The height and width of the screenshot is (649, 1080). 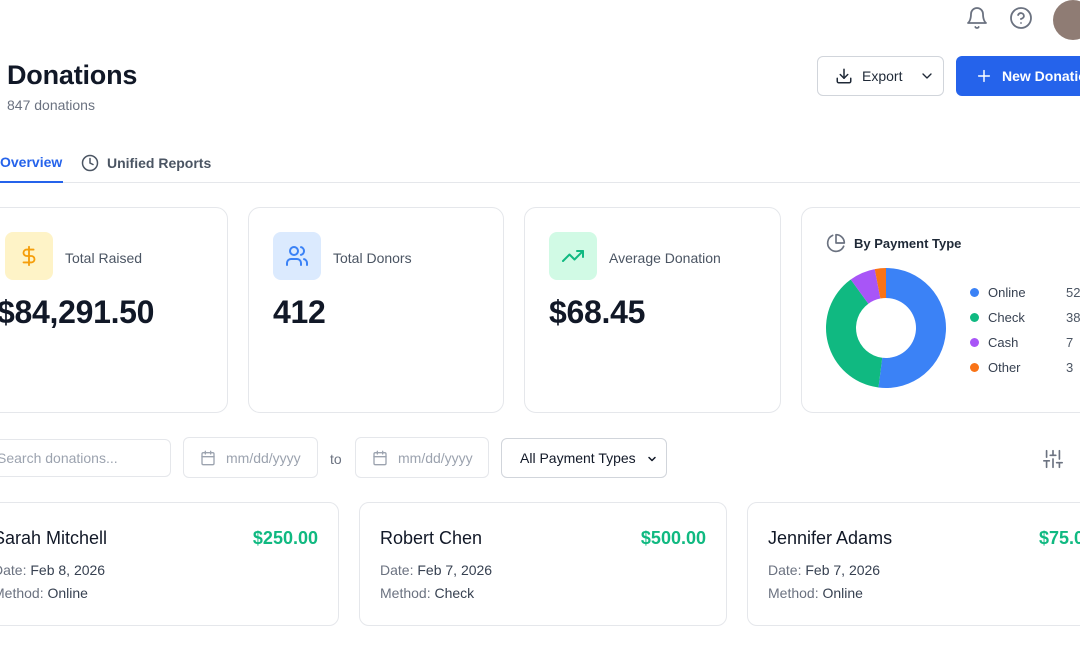 What do you see at coordinates (1021, 18) in the screenshot?
I see `help-icon` at bounding box center [1021, 18].